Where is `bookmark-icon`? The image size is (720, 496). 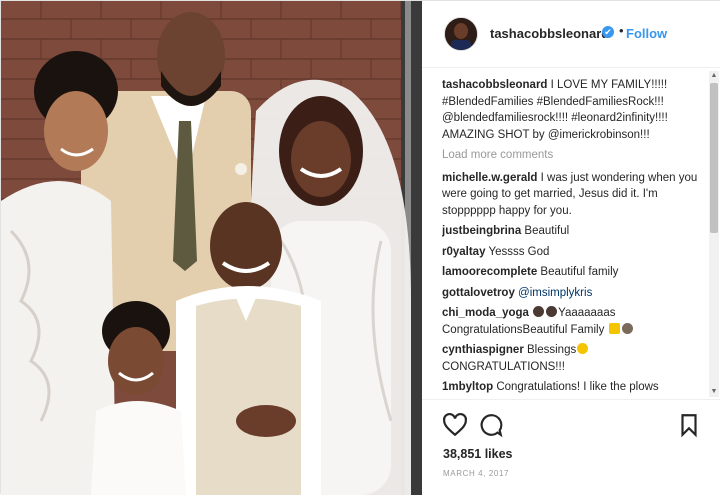
bookmark-icon is located at coordinates (689, 425).